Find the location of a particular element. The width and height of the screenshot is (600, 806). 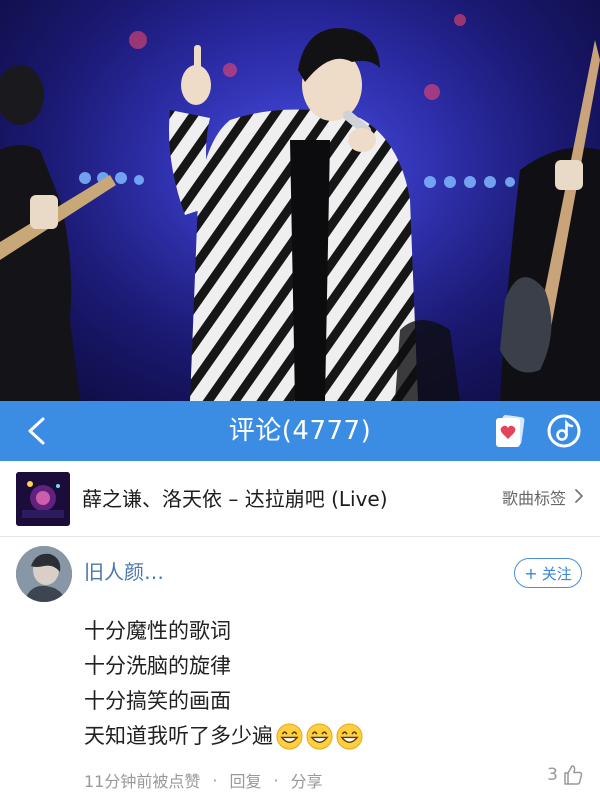

chevron-left-icon is located at coordinates (36, 431).